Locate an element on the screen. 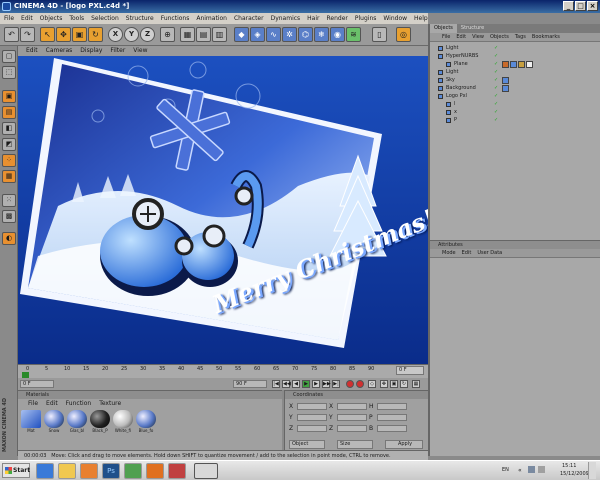  materials-menu-edit: Edit is located at coordinates (52, 403).